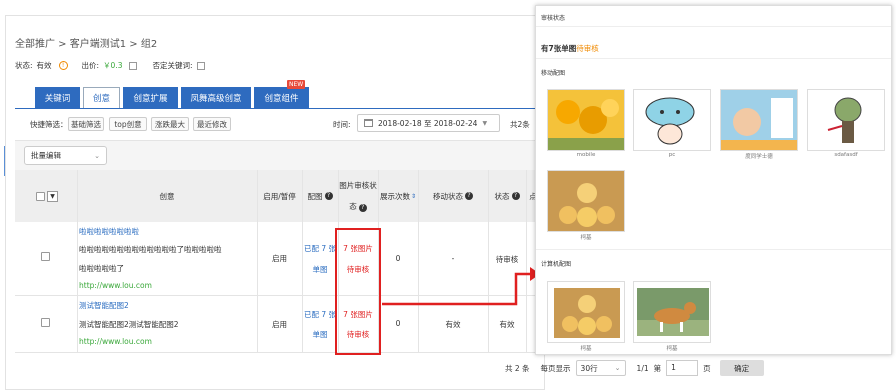  Describe the element at coordinates (673, 367) in the screenshot. I see `goto-page-value: 1` at that location.